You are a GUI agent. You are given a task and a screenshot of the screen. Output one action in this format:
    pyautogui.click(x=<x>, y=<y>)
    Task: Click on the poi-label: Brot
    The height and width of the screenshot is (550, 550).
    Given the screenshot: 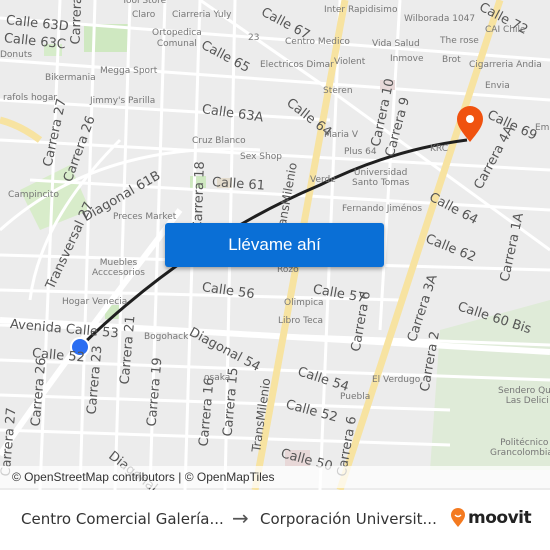 What is the action you would take?
    pyautogui.click(x=451, y=60)
    